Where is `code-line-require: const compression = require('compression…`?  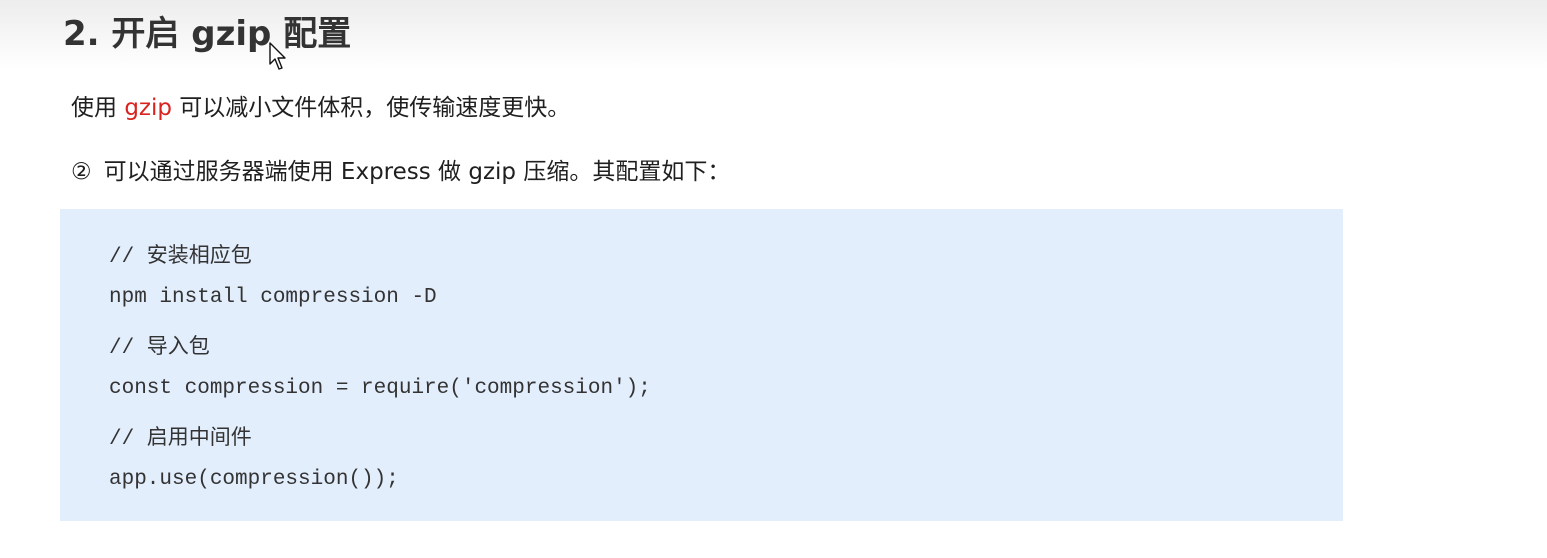
code-line-require: const compression = require('compression… is located at coordinates (380, 388).